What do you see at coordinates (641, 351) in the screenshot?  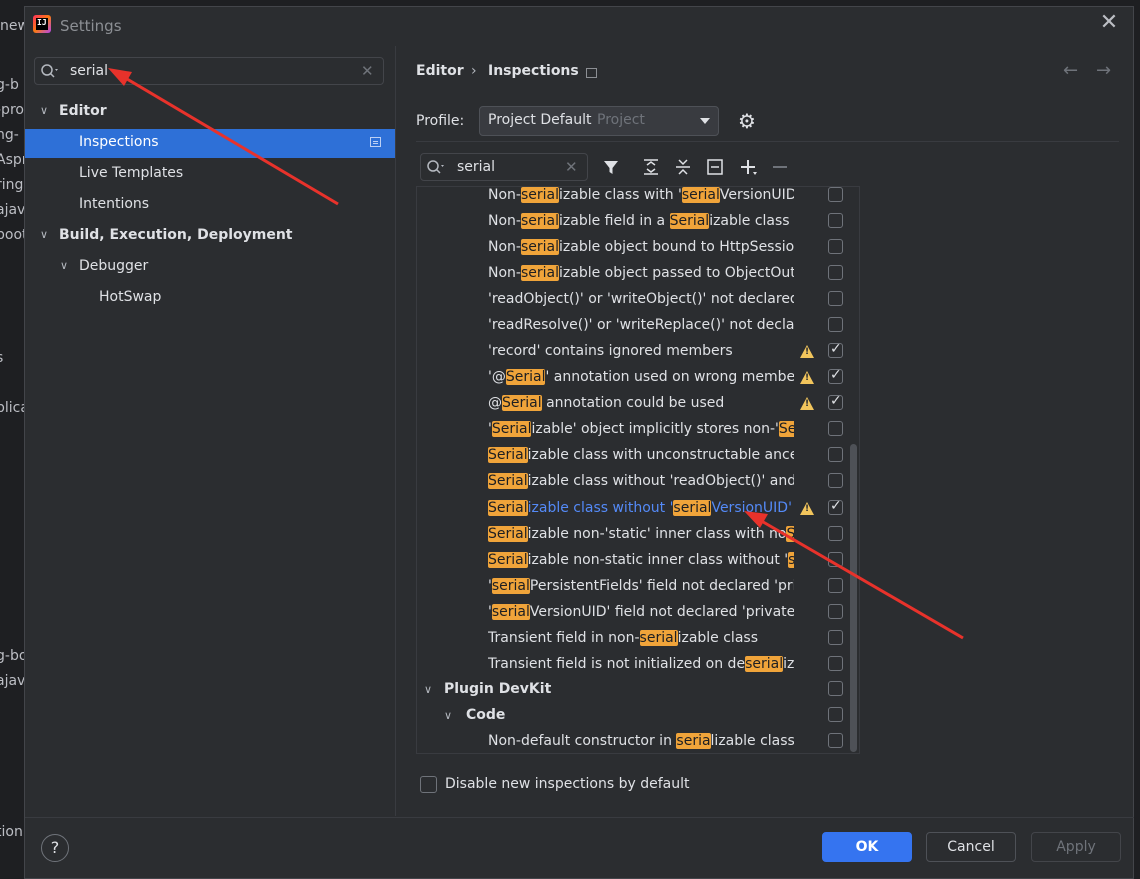 I see `inspection-item: 'record' contains ignored members` at bounding box center [641, 351].